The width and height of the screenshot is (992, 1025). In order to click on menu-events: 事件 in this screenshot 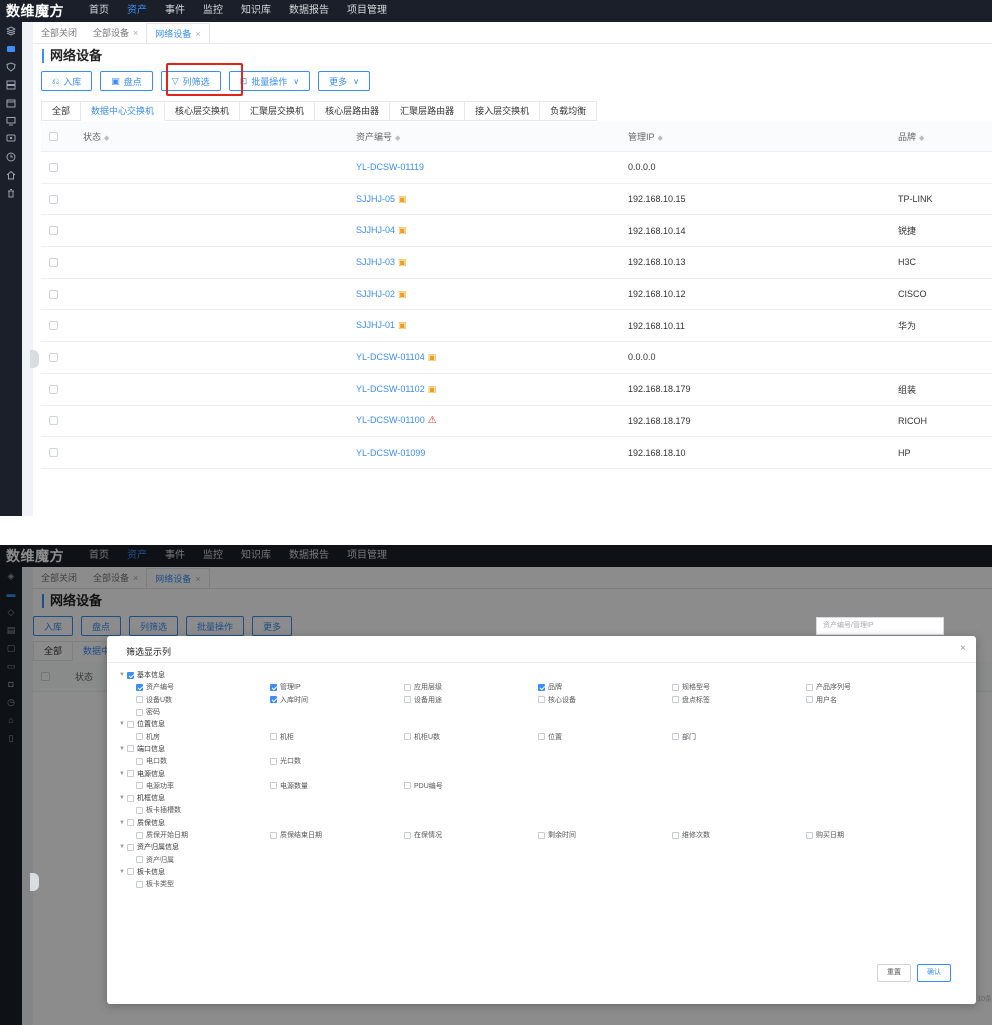, I will do `click(175, 11)`.